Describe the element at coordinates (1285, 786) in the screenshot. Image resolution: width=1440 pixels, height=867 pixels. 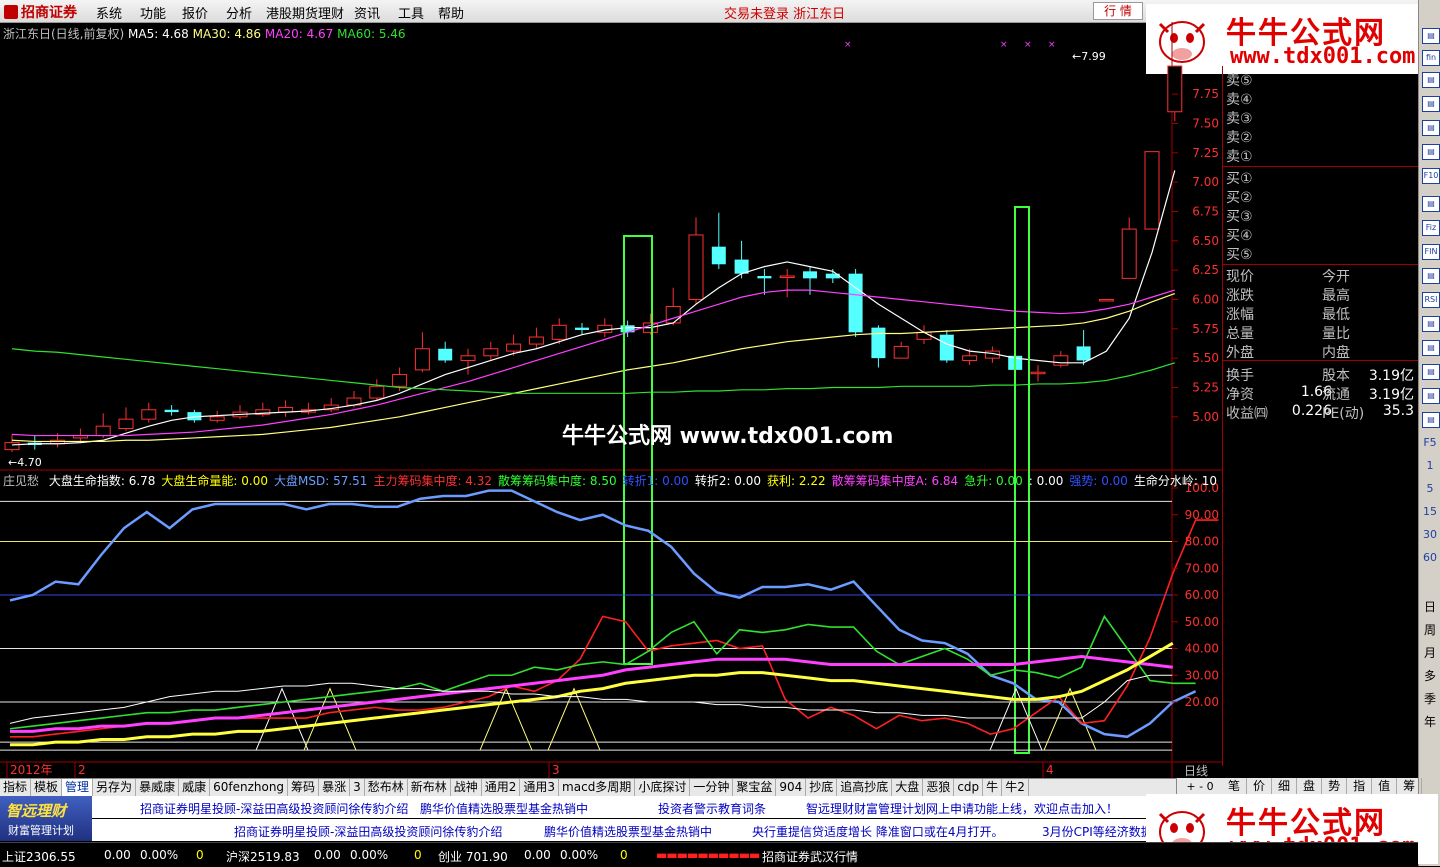
I see `detail-tab: 细` at that location.